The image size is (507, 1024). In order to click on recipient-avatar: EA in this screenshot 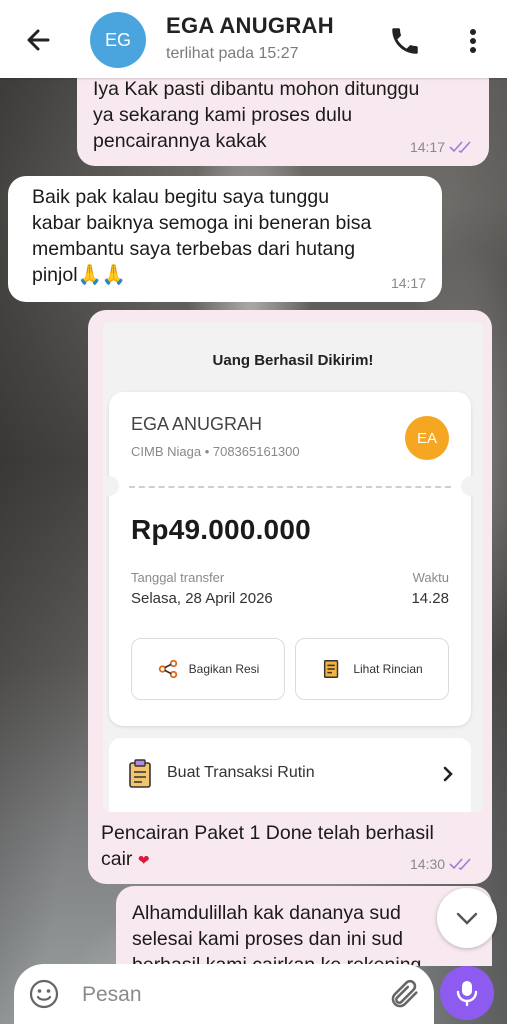, I will do `click(427, 438)`.